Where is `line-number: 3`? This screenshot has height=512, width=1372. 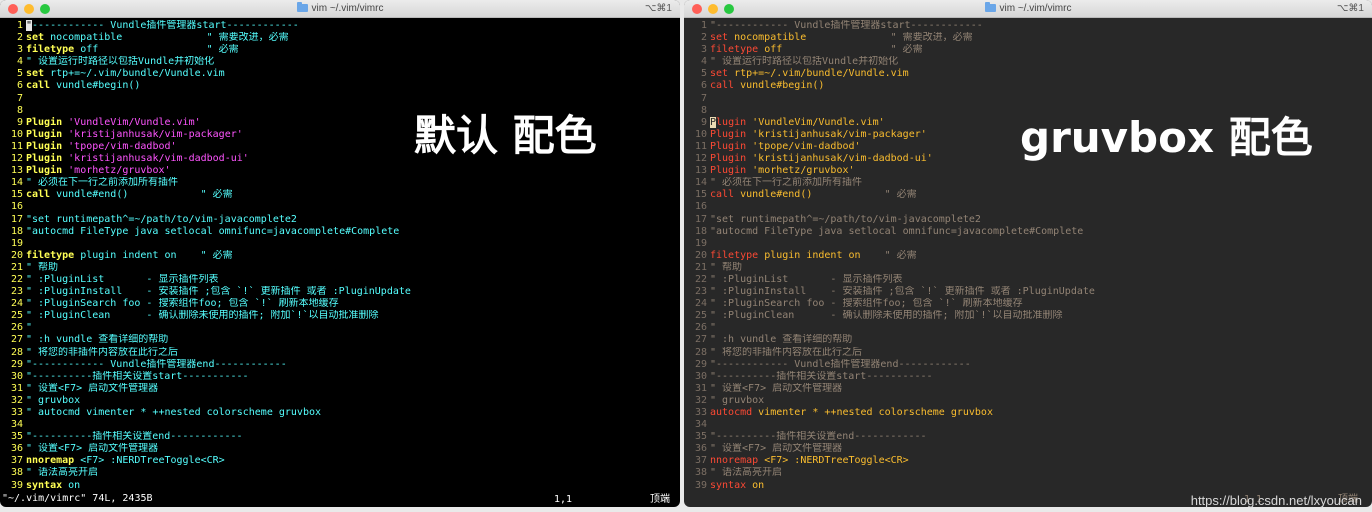
line-number: 3 is located at coordinates (703, 50).